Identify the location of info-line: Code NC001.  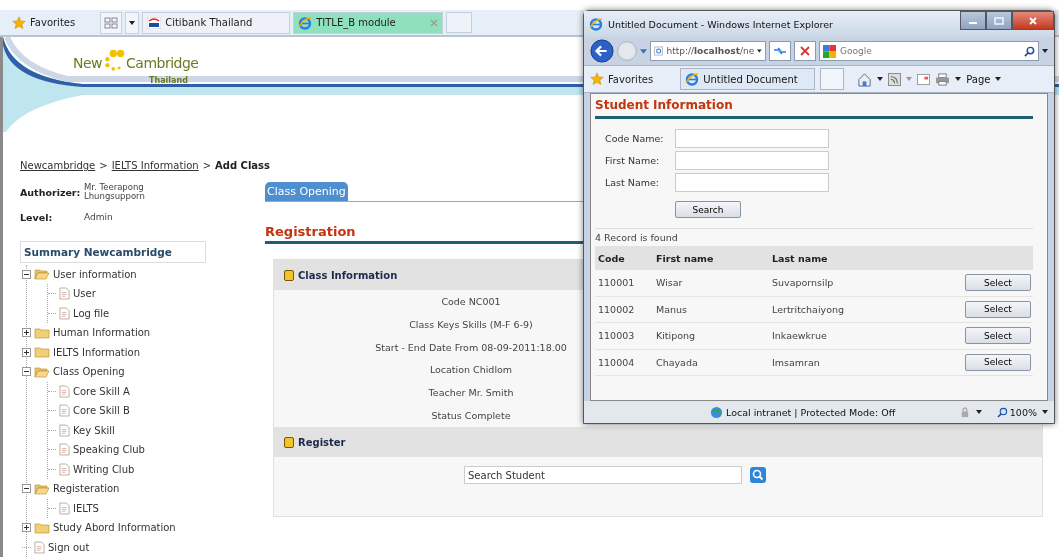
(471, 301).